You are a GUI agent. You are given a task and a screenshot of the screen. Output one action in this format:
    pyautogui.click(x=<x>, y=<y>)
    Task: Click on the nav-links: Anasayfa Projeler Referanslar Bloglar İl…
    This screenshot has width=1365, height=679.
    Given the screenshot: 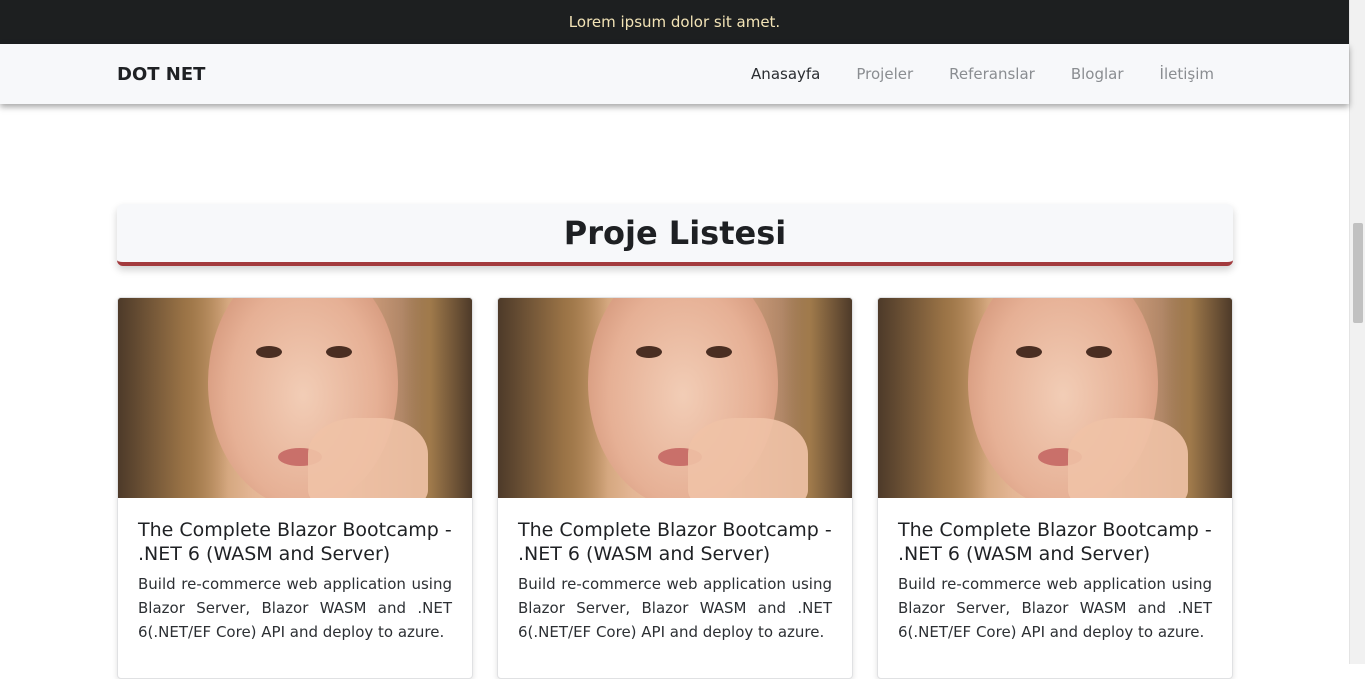 What is the action you would take?
    pyautogui.click(x=964, y=74)
    